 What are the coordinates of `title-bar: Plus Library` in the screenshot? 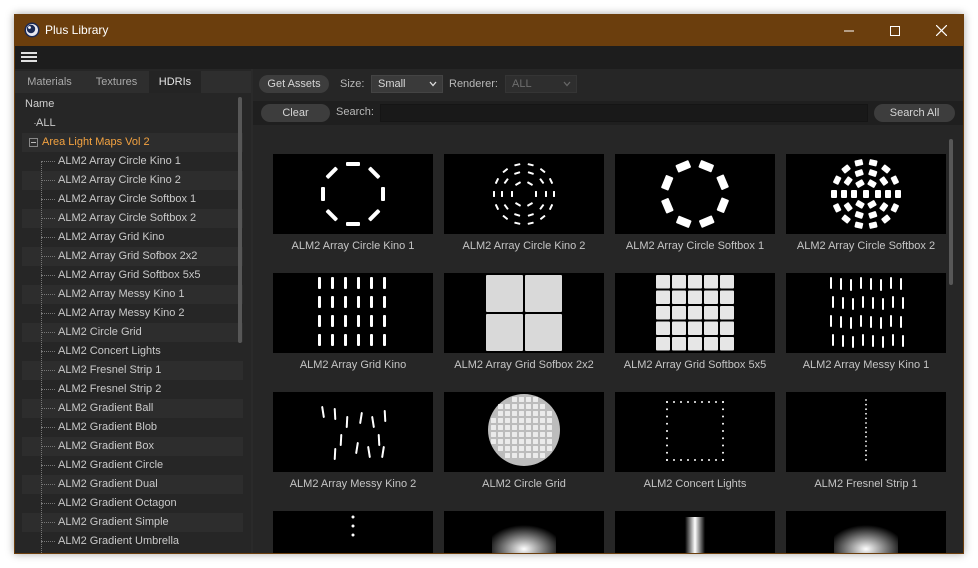 It's located at (489, 30).